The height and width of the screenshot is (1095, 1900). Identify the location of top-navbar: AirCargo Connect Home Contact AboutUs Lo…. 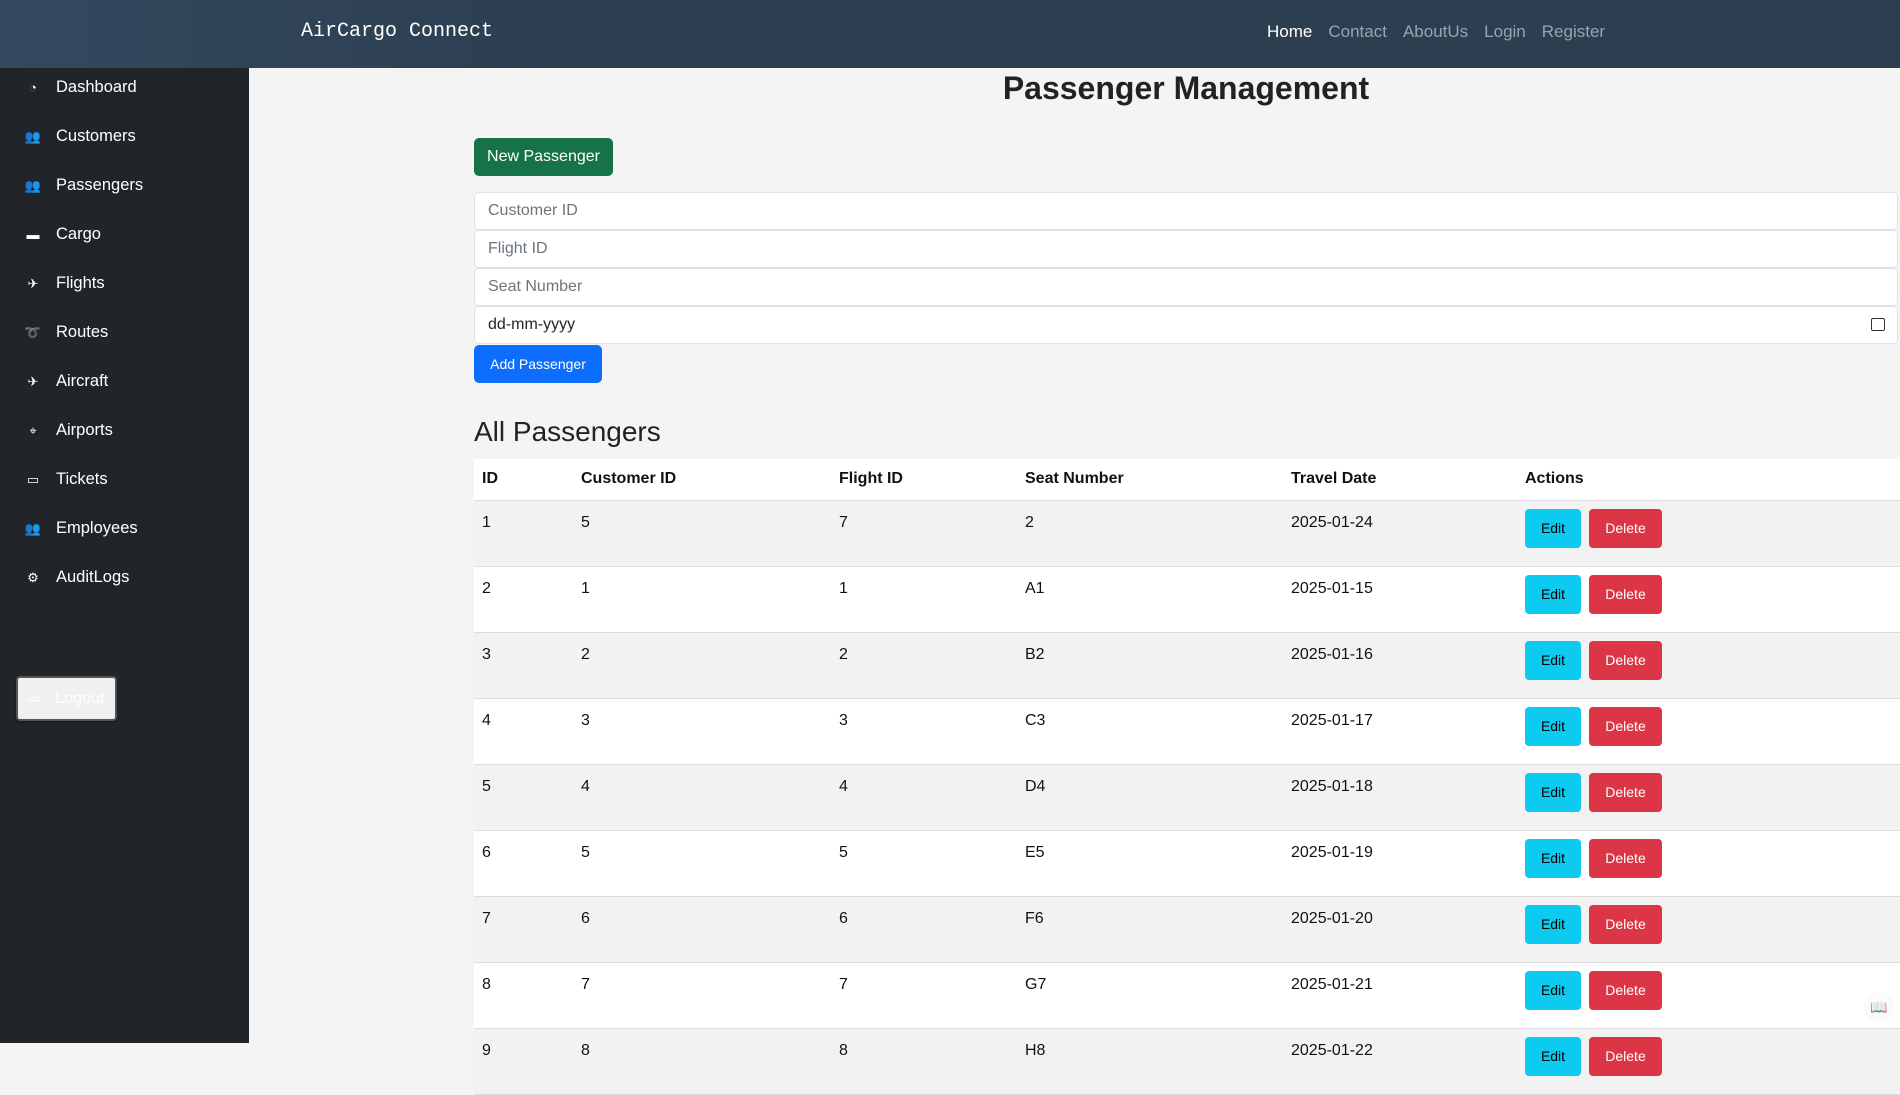
(950, 34).